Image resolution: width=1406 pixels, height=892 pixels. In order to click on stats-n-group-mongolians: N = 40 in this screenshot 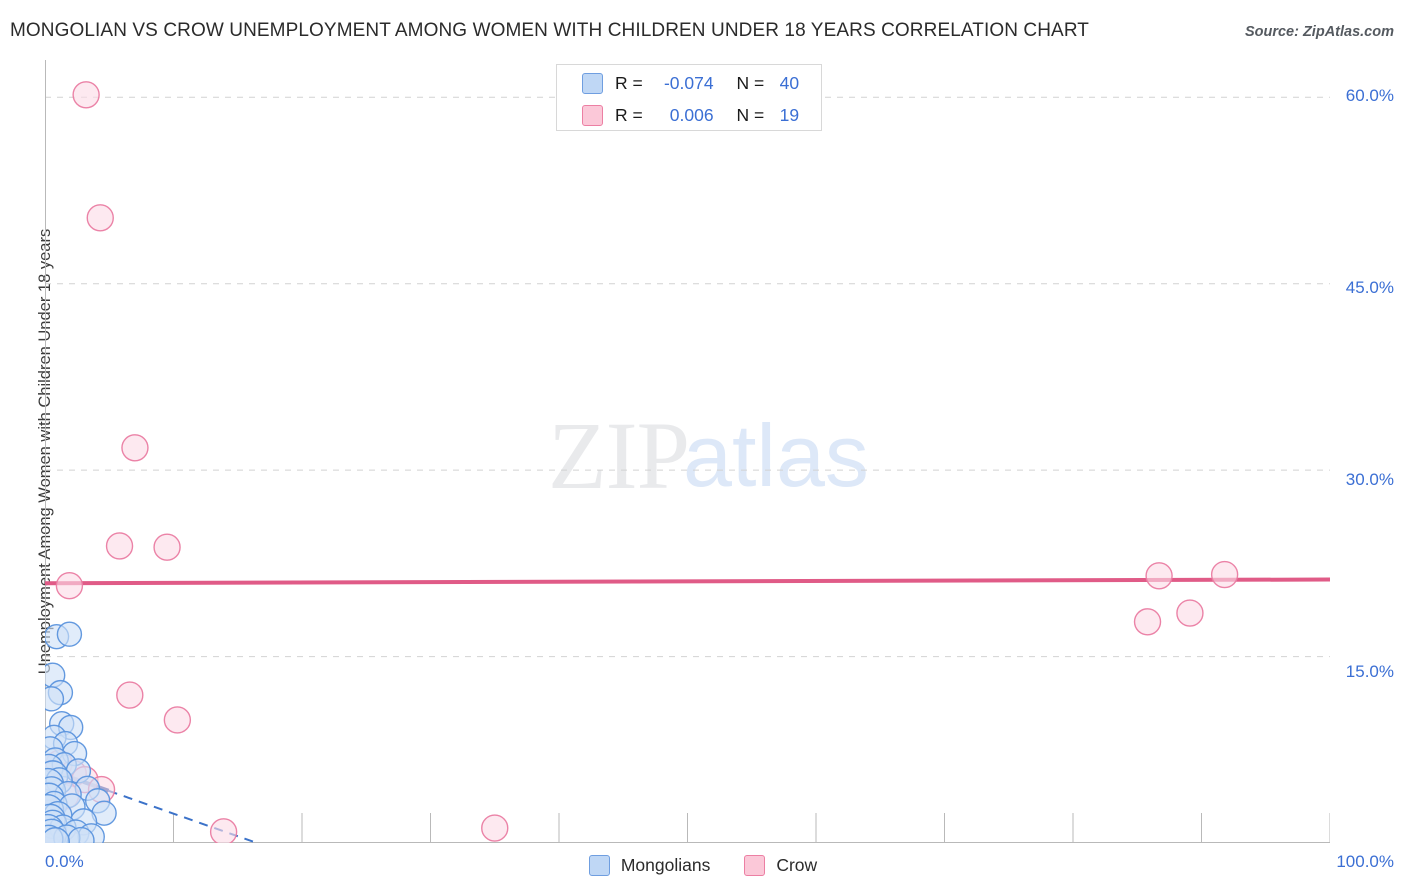, I will do `click(767, 83)`.